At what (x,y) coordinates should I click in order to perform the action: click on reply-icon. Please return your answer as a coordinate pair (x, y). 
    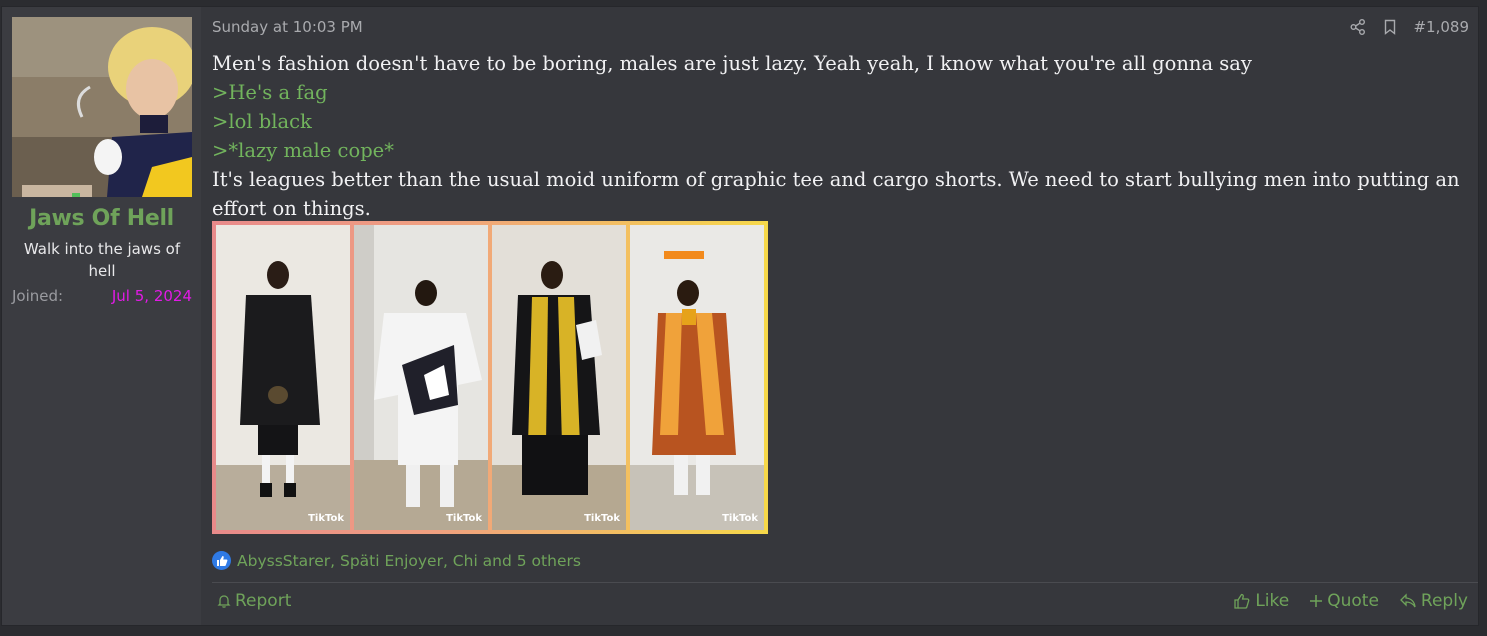
    Looking at the image, I should click on (1407, 600).